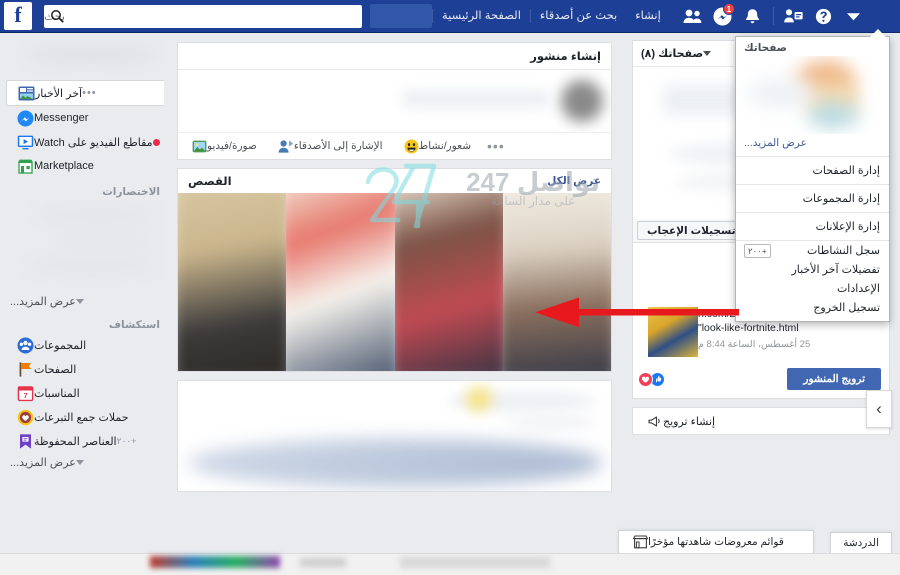 This screenshot has height=575, width=900. I want to click on sidebar-item-events: 7 المناسبات, so click(85, 393).